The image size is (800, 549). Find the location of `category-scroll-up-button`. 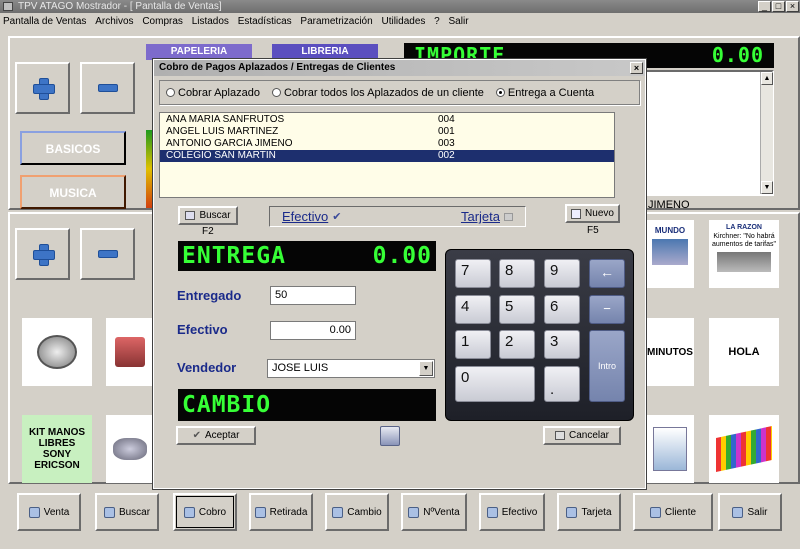

category-scroll-up-button is located at coordinates (42, 88).